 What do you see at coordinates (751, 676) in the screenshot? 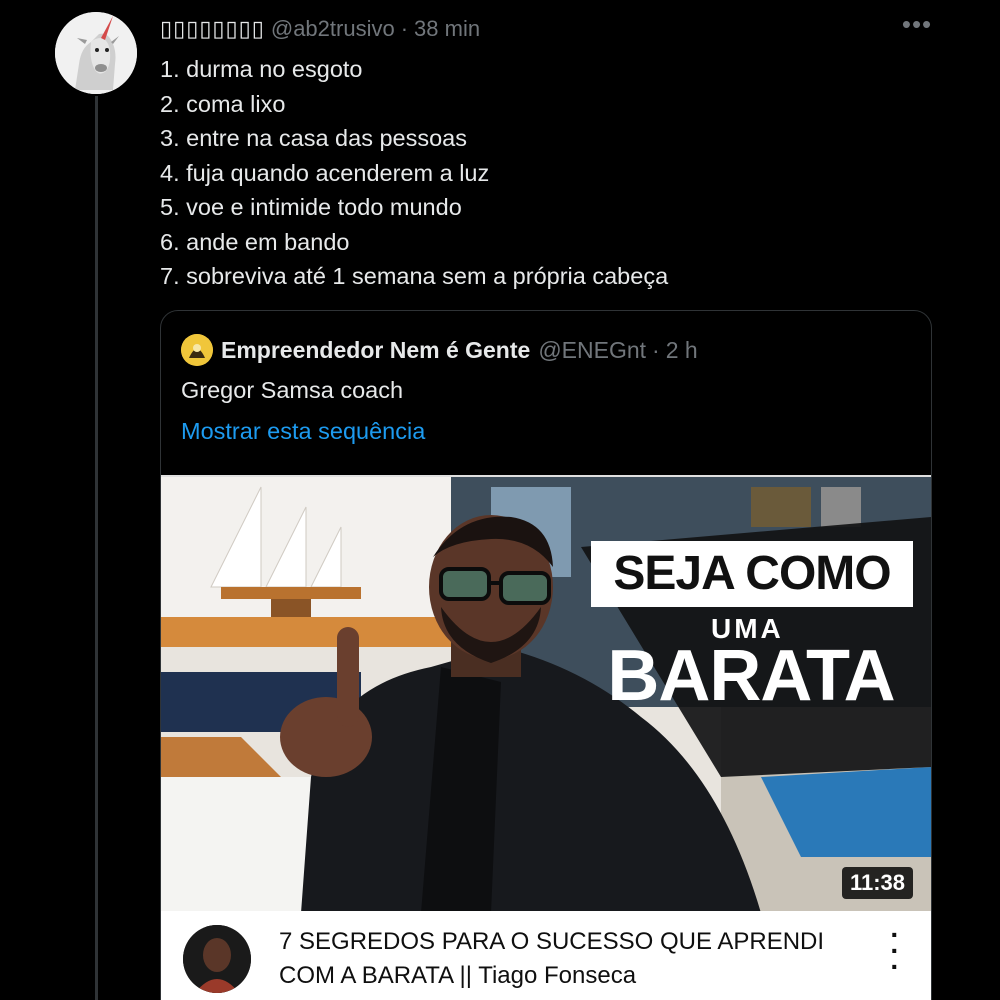
I see `overlay-line-3: BARATA` at bounding box center [751, 676].